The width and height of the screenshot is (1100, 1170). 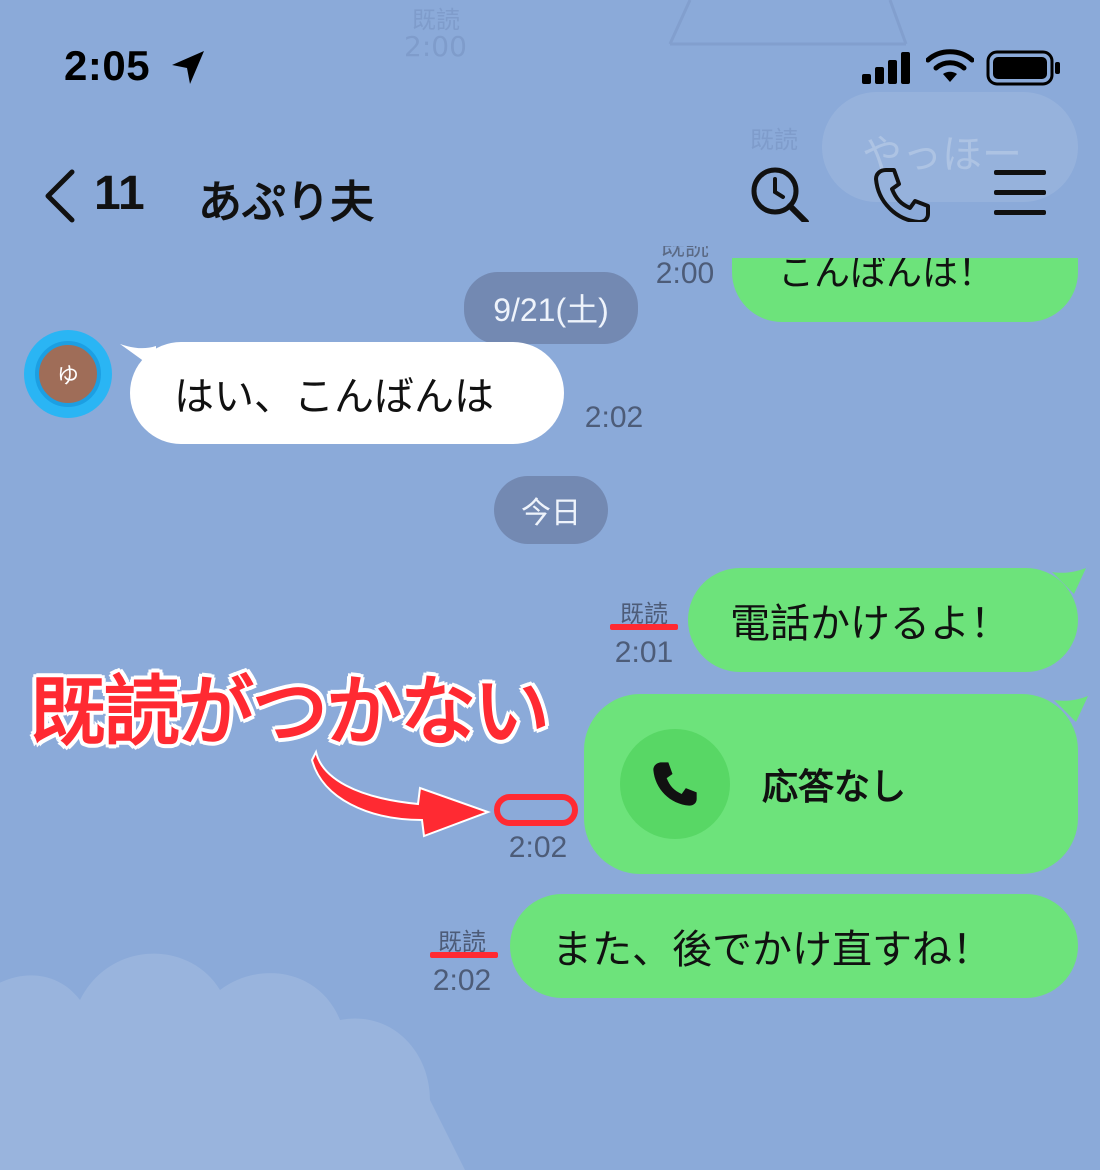 I want to click on chat-title: あぷり夫, so click(x=286, y=202).